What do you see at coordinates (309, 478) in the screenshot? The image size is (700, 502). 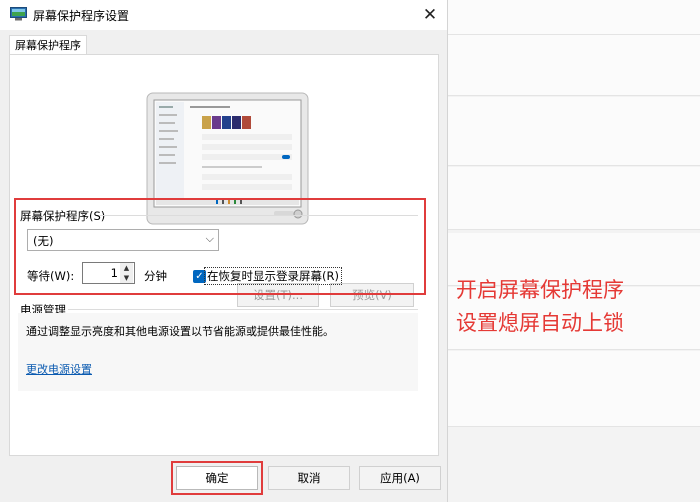 I see `cancel-button: 取消` at bounding box center [309, 478].